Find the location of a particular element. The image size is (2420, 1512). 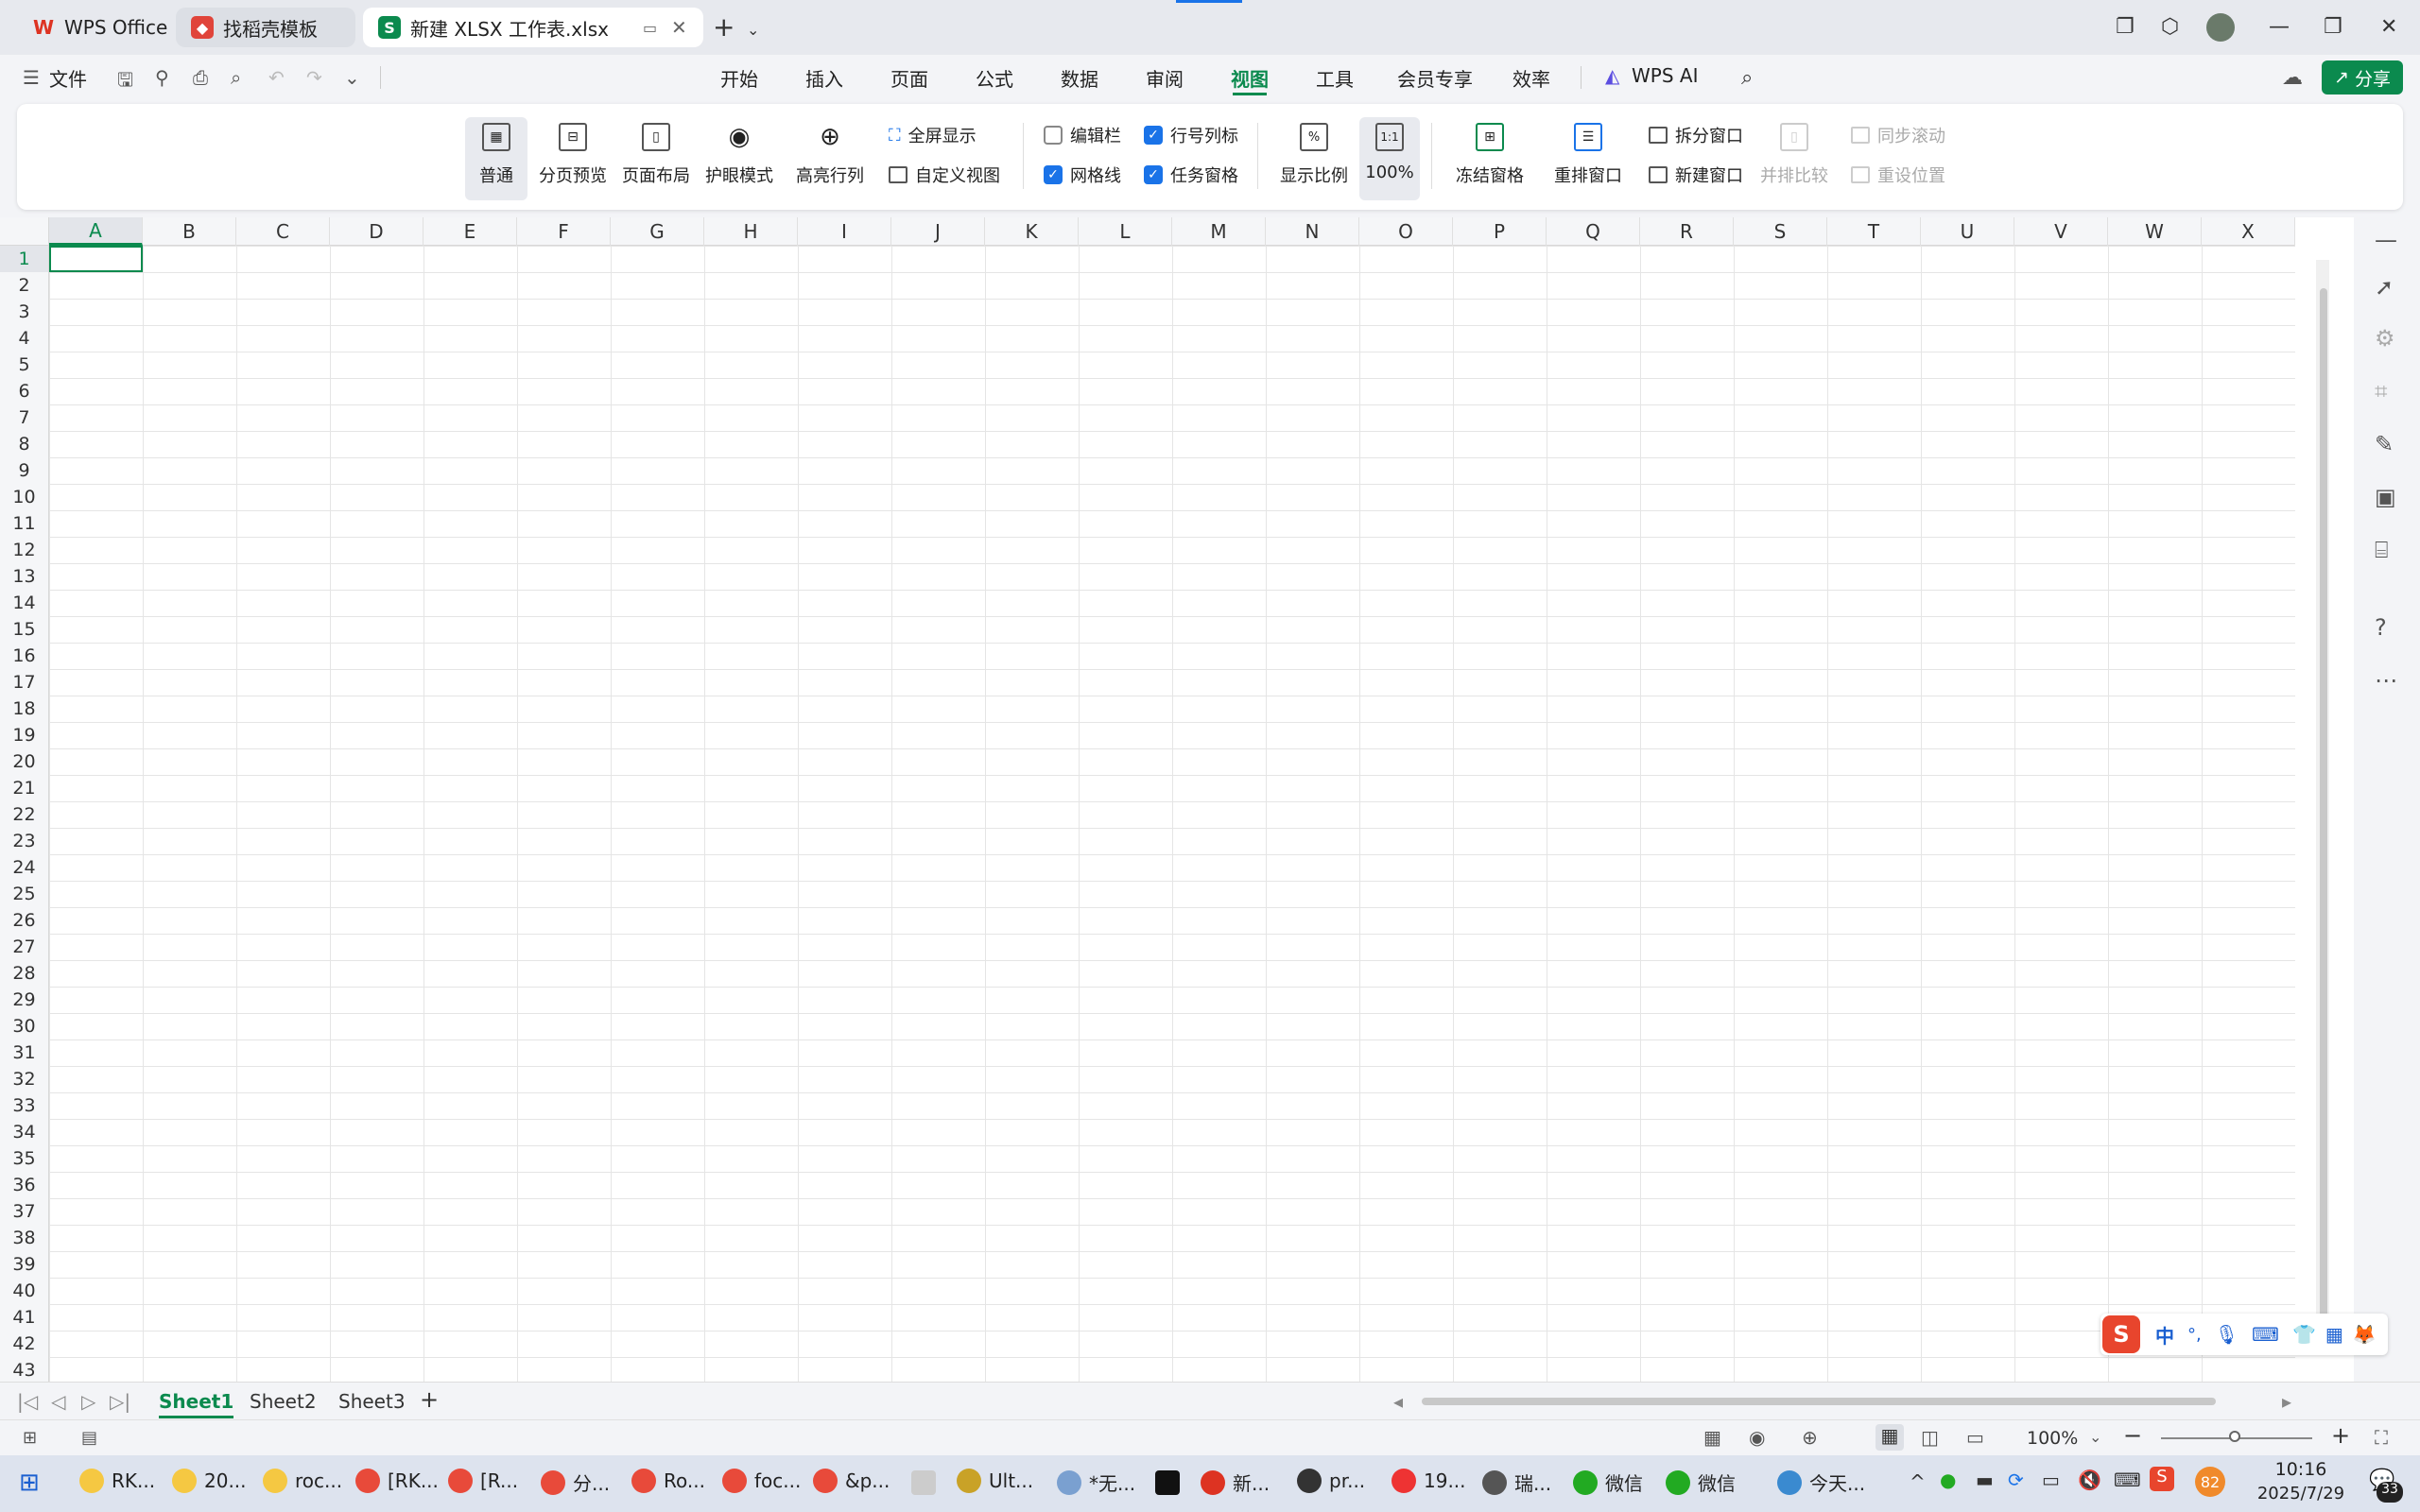

menu-view: 视图 is located at coordinates (1250, 78).